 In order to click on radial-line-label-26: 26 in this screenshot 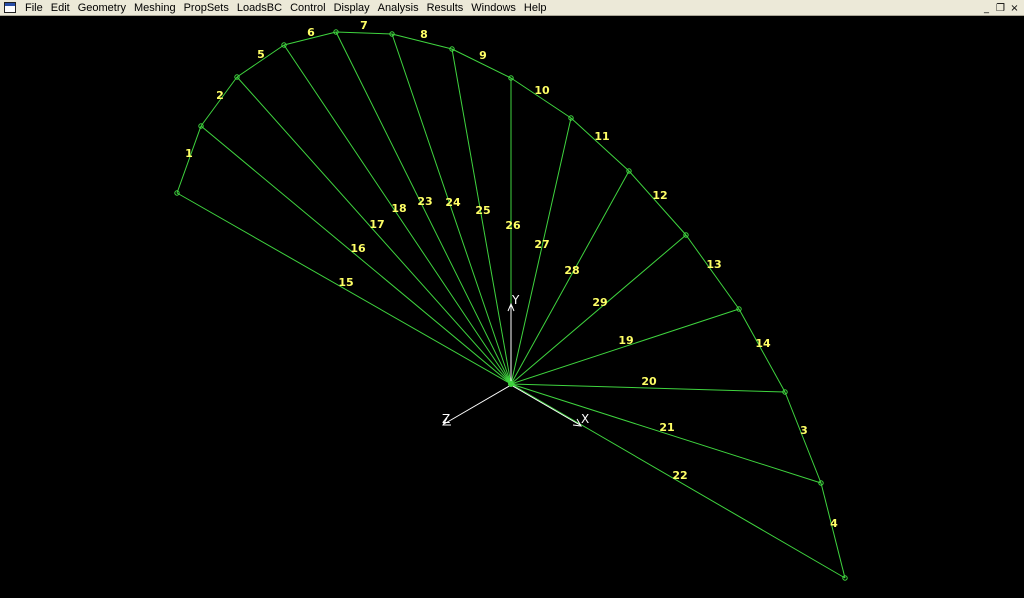, I will do `click(513, 225)`.